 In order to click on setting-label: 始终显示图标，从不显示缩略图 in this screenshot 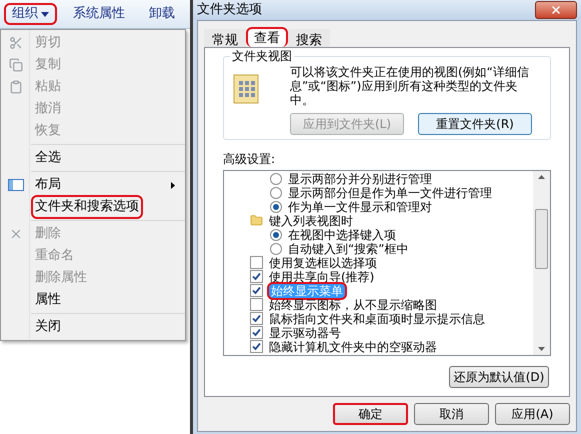, I will do `click(353, 305)`.